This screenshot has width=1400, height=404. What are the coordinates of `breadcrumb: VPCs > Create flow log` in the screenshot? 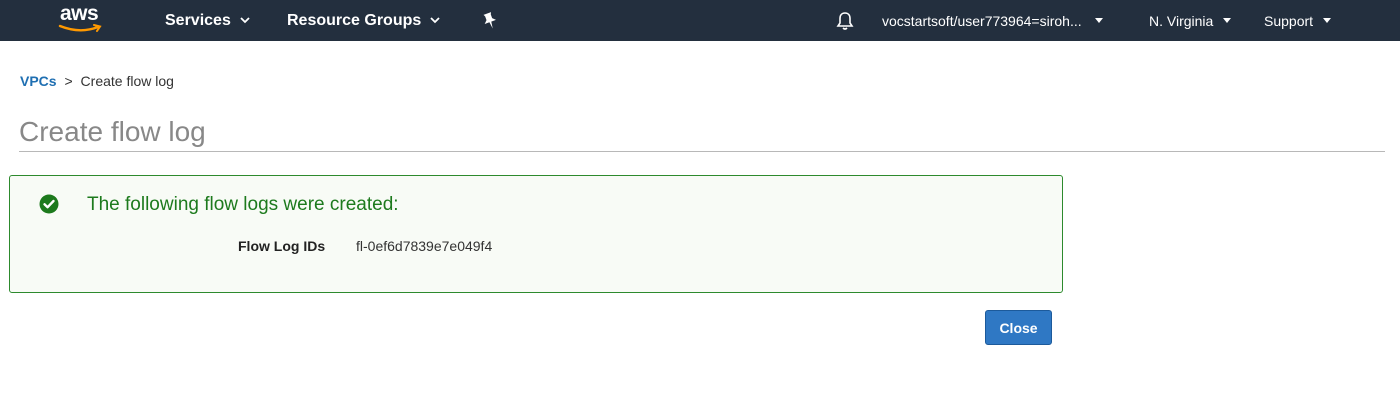 It's located at (97, 81).